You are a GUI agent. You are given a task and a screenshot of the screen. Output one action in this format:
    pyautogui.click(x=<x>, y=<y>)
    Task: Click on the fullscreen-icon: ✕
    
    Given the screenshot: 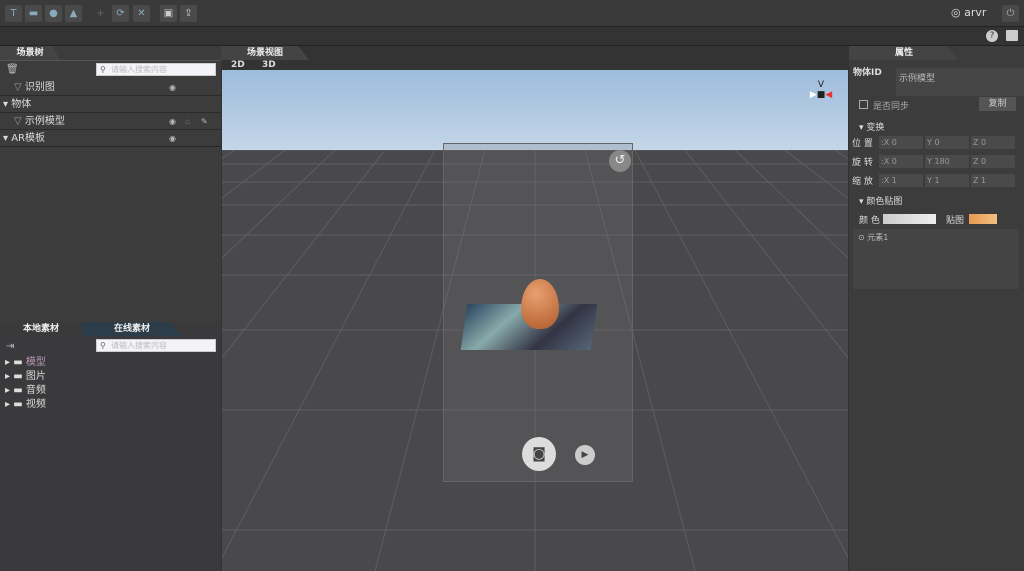 What is the action you would take?
    pyautogui.click(x=141, y=13)
    